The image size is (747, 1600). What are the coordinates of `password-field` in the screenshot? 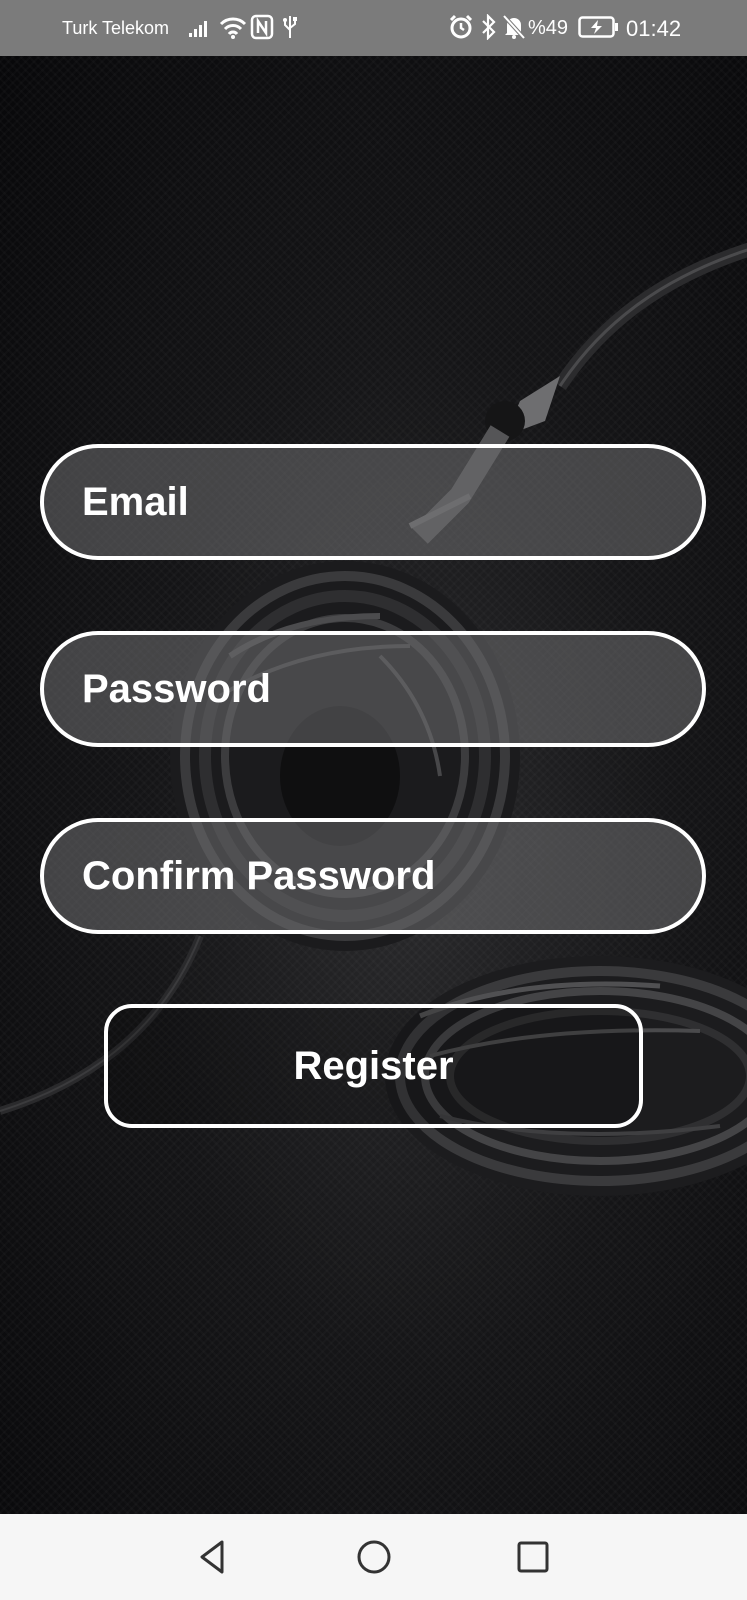 It's located at (373, 689).